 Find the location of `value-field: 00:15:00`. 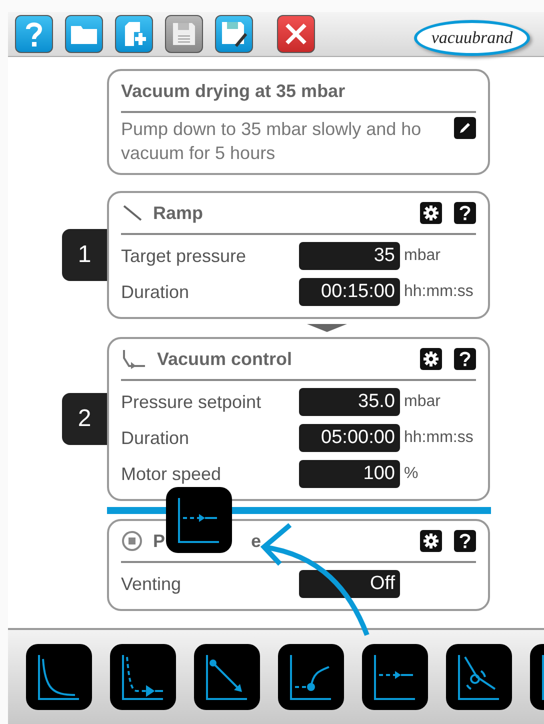

value-field: 00:15:00 is located at coordinates (349, 292).